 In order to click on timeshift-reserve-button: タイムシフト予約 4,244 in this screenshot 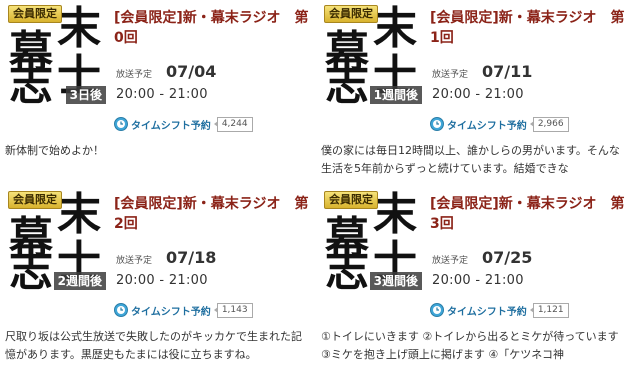, I will do `click(183, 124)`.